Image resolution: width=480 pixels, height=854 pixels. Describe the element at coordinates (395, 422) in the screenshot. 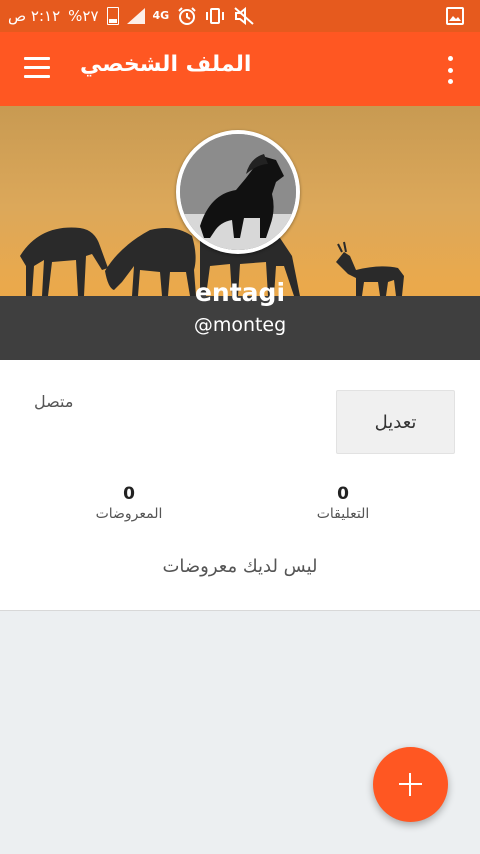

I see `edit-profile-button: تعديل` at that location.